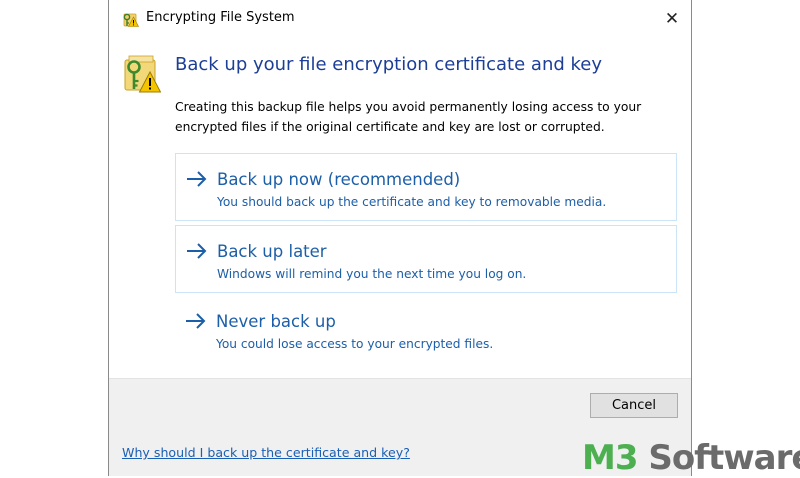 The width and height of the screenshot is (800, 478). I want to click on watermark-suffix: Software, so click(719, 458).